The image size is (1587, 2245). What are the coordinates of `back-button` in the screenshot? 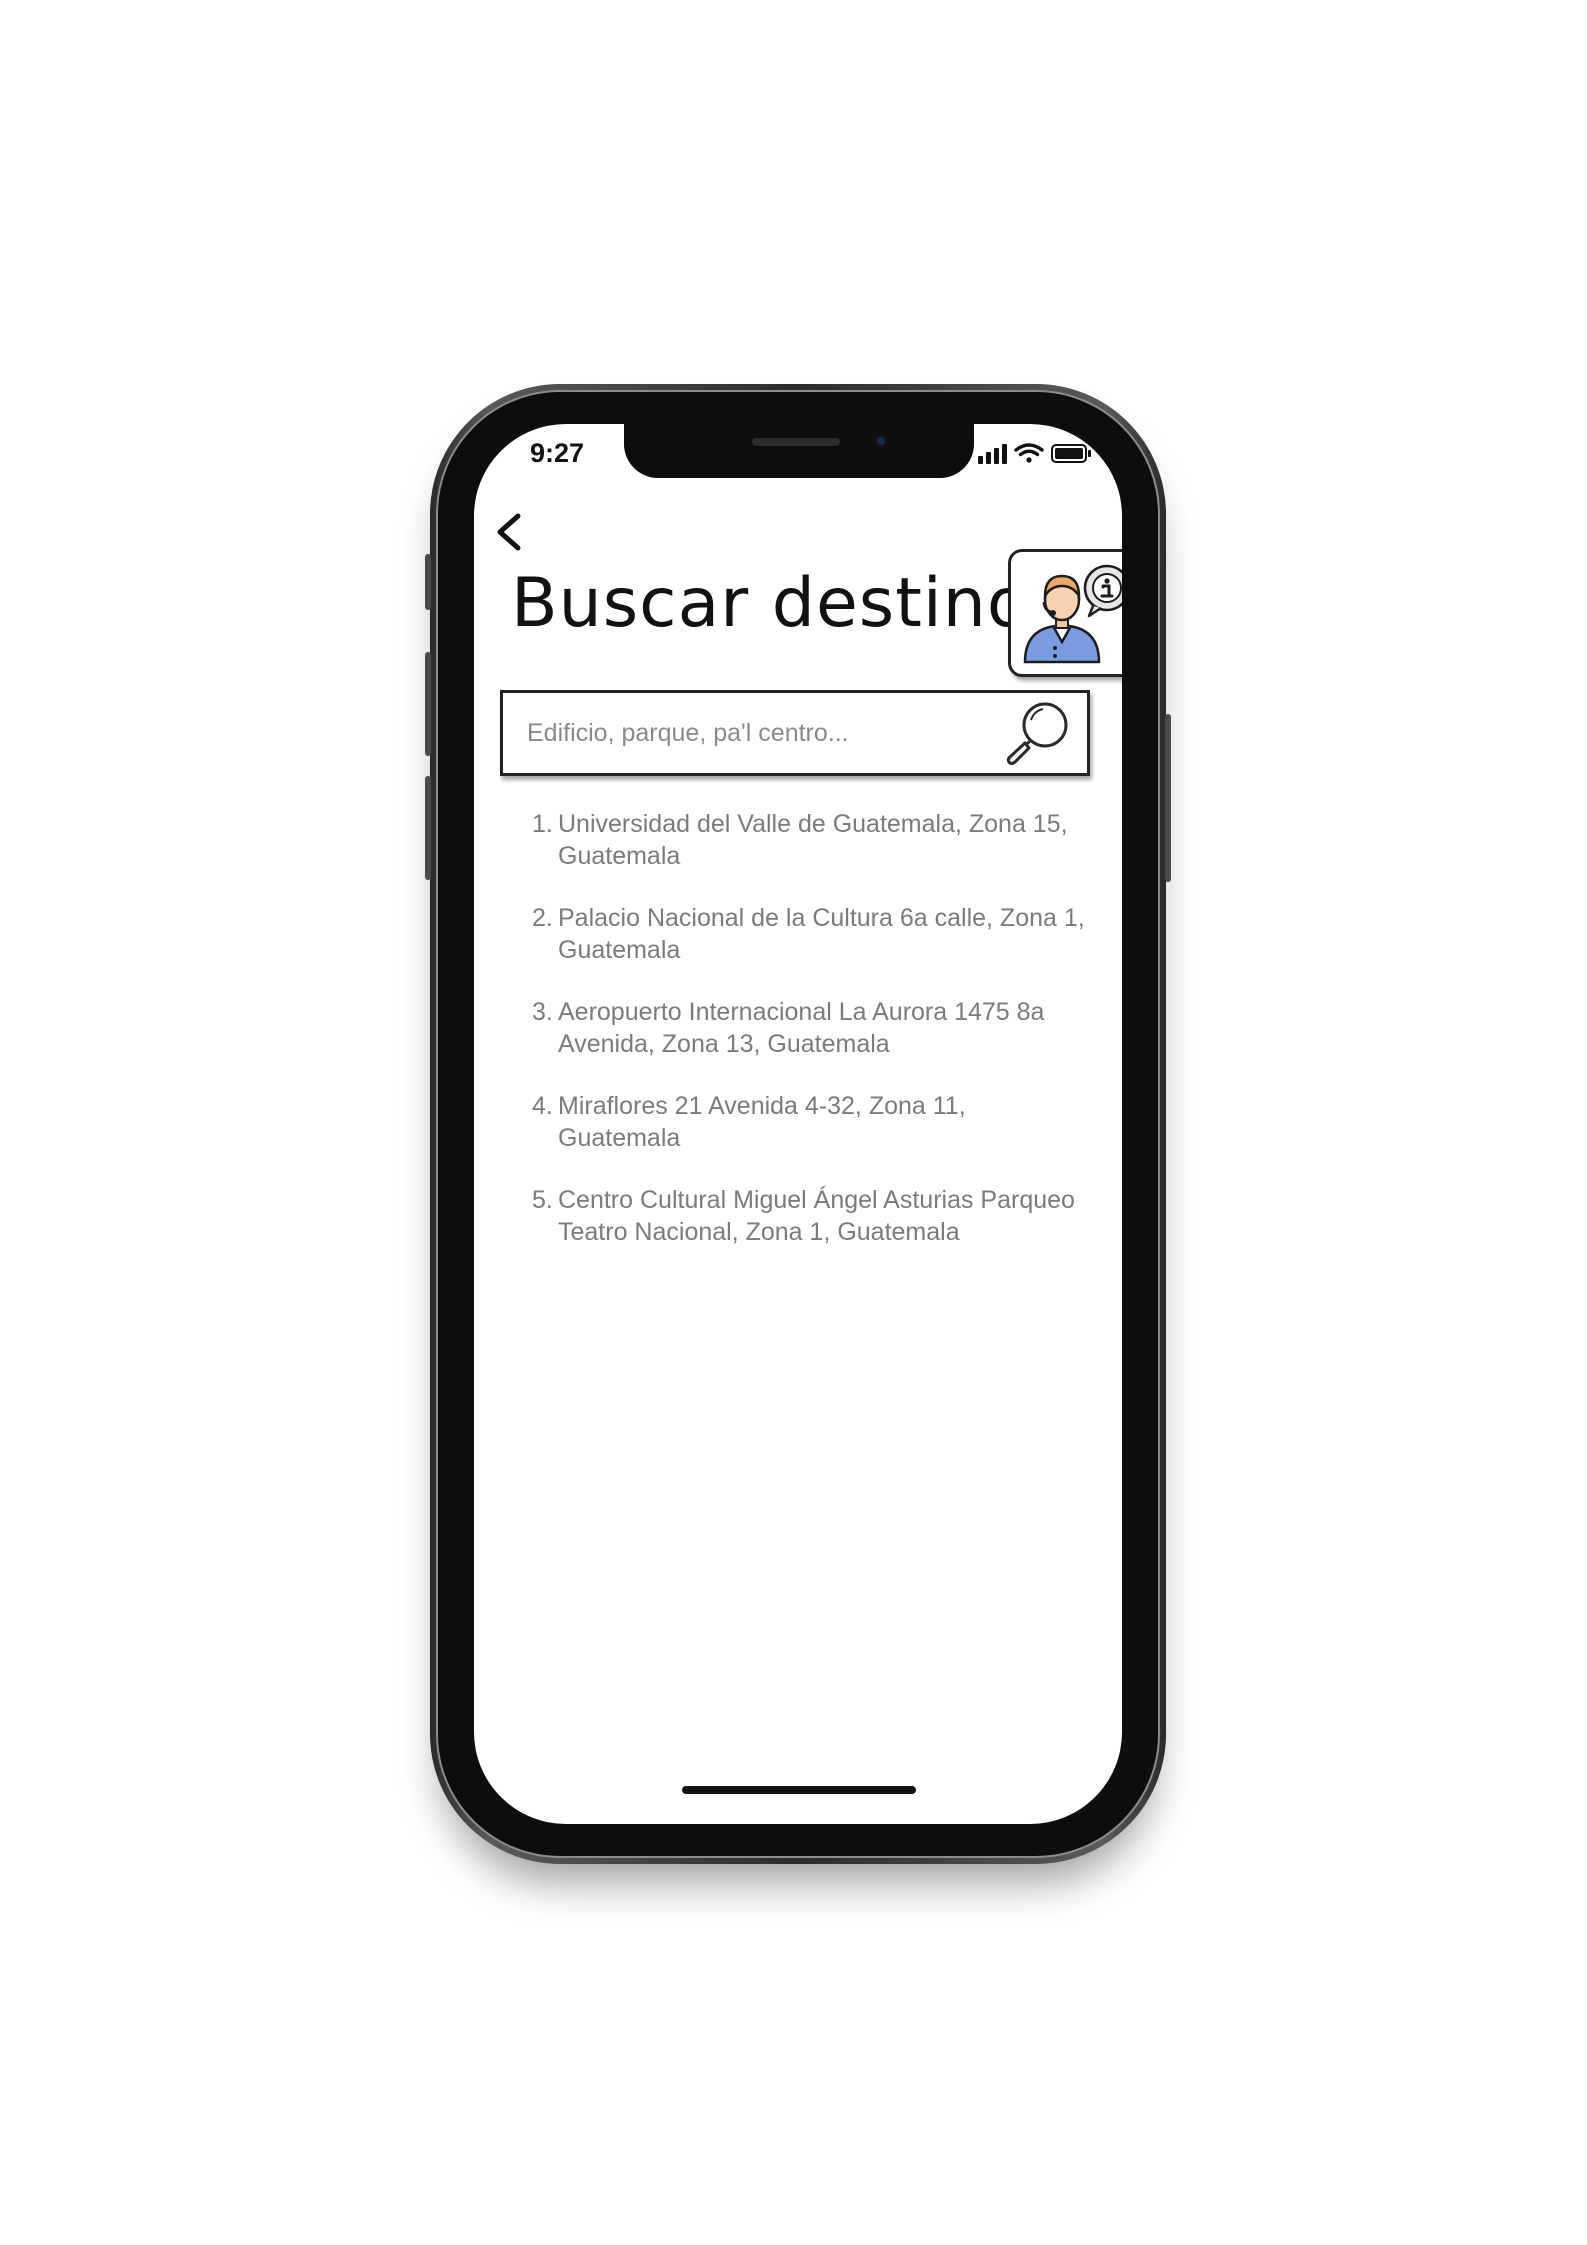 It's located at (509, 532).